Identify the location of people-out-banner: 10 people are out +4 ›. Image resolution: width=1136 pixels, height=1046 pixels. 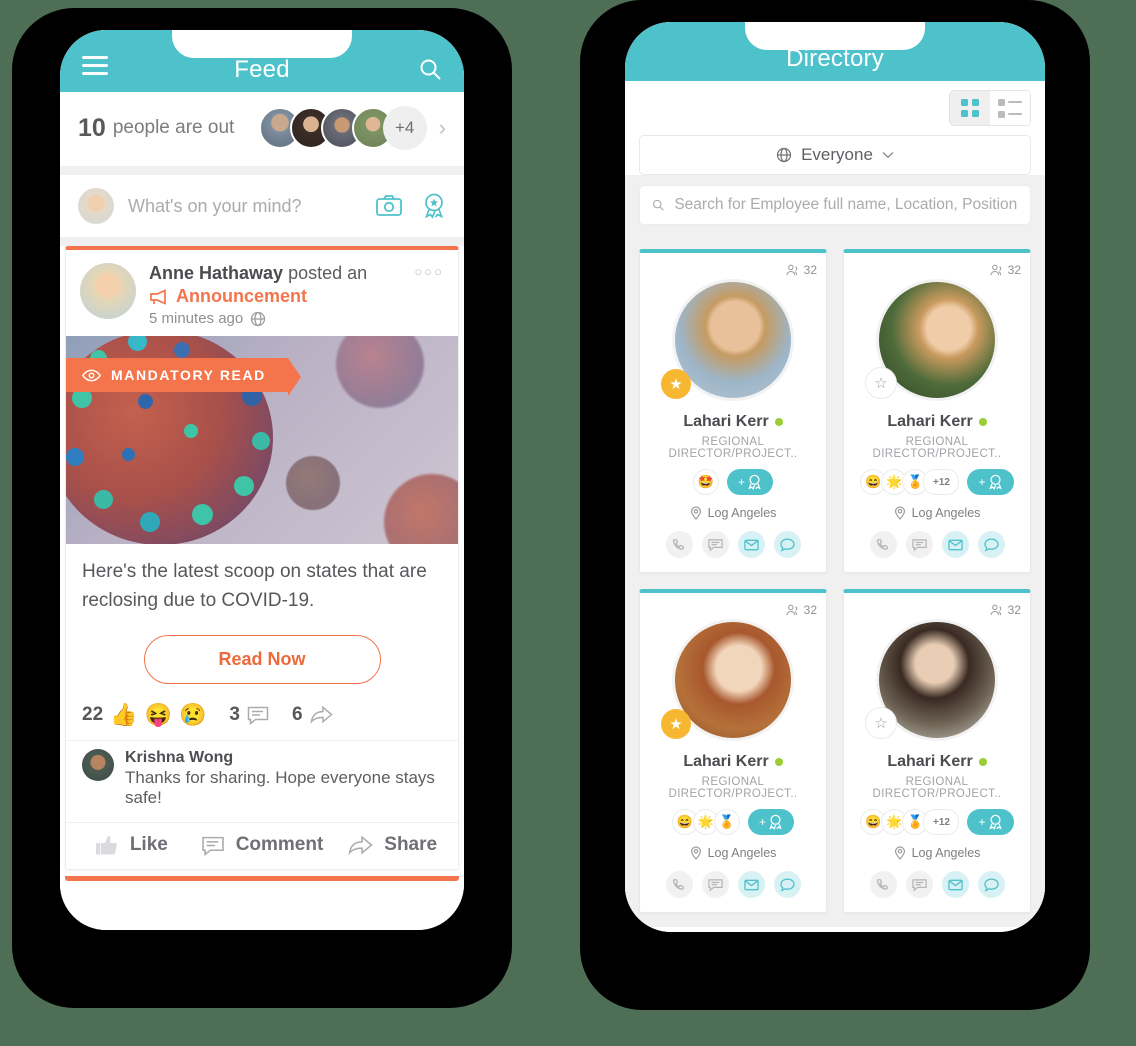
(262, 129).